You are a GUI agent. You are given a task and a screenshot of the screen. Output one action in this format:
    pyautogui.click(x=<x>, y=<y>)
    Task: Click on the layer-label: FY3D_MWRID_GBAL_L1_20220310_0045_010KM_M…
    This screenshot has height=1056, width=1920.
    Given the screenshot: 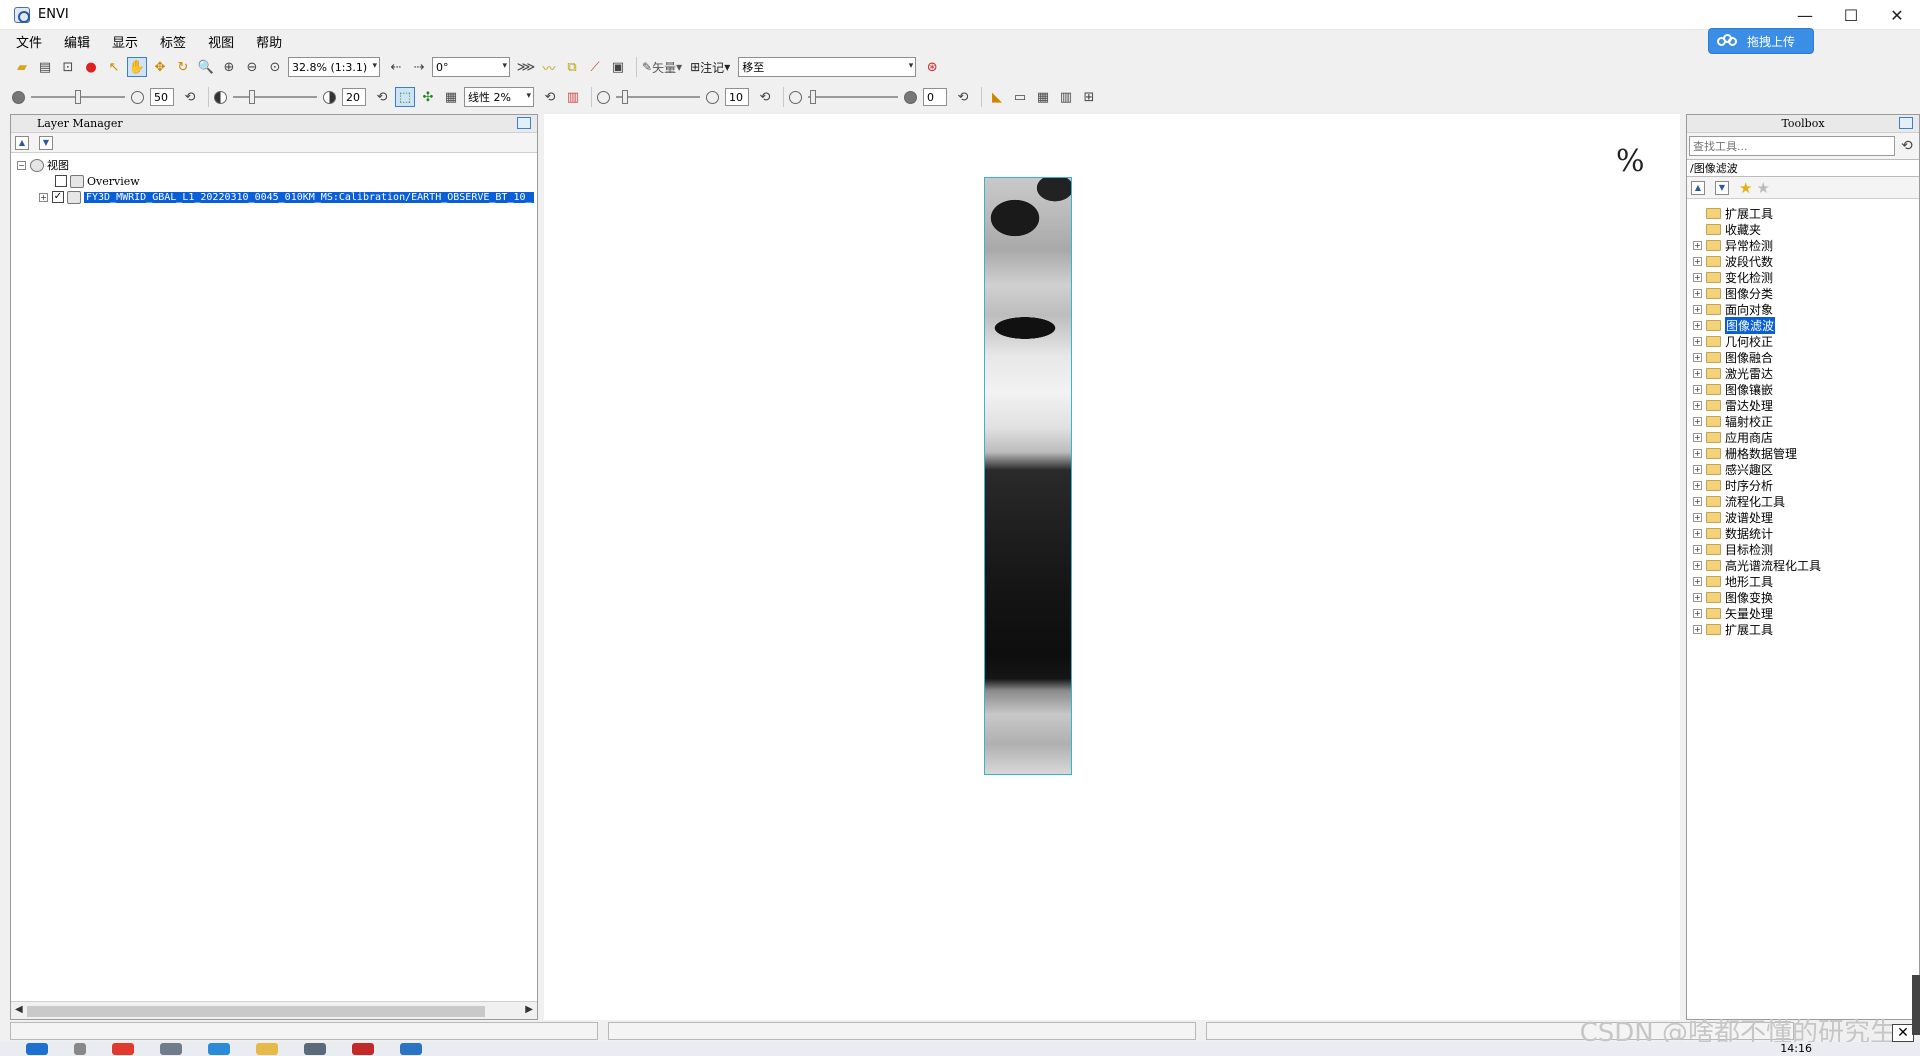 What is the action you would take?
    pyautogui.click(x=309, y=197)
    